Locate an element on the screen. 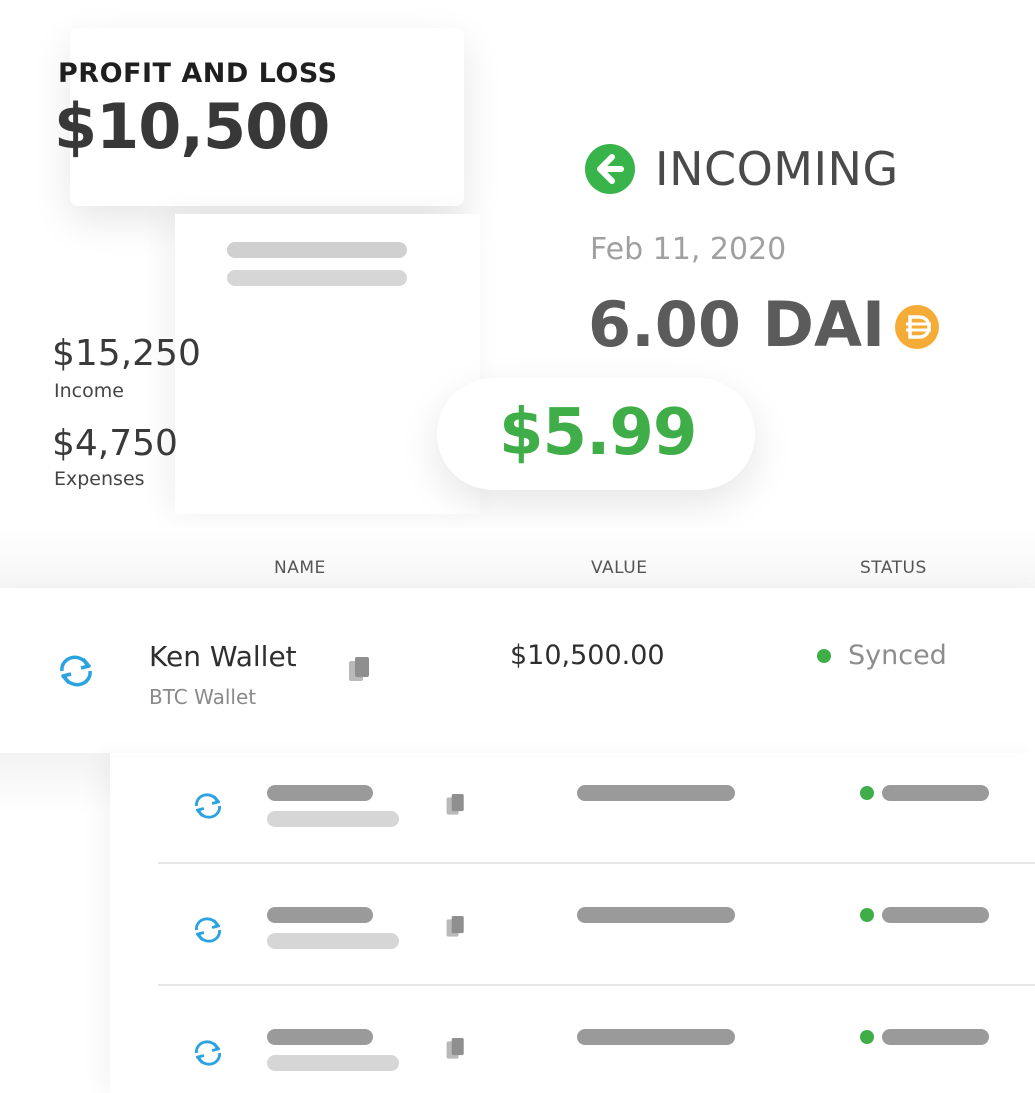 This screenshot has width=1035, height=1093. column-header-value: VALUE is located at coordinates (619, 568).